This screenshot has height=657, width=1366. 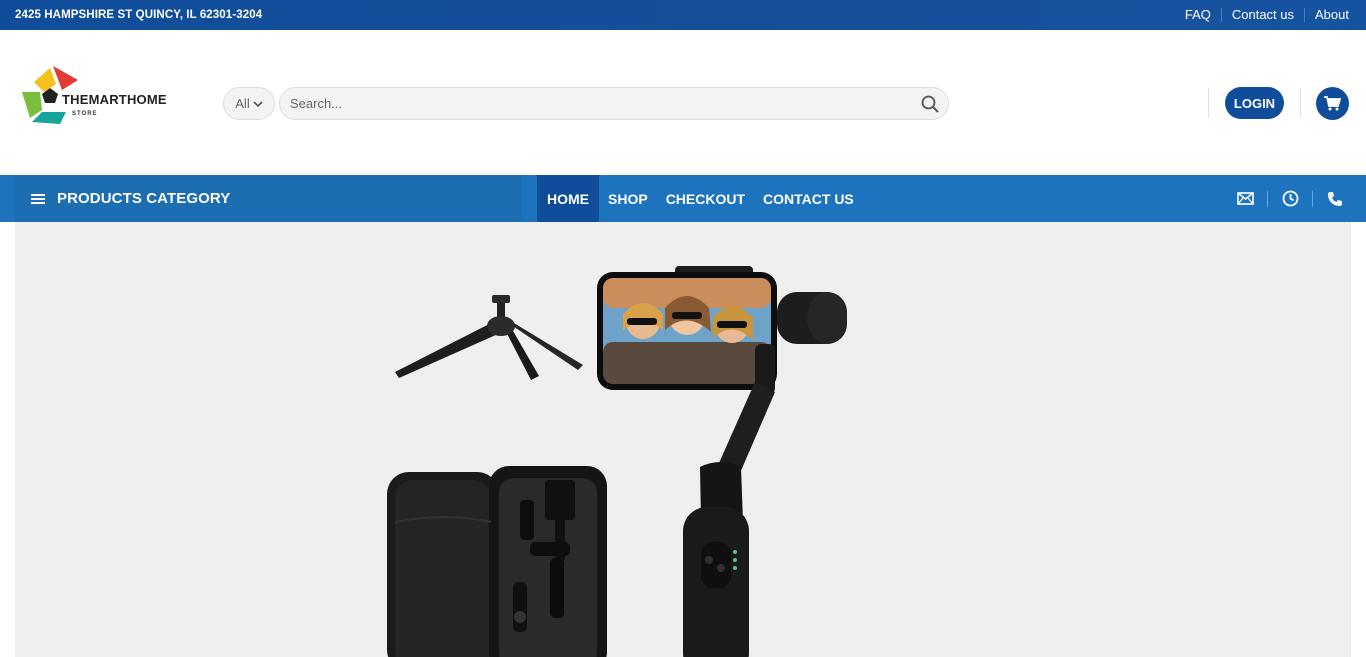 I want to click on store-logo: THEMARTHOME STORE, so click(x=105, y=96).